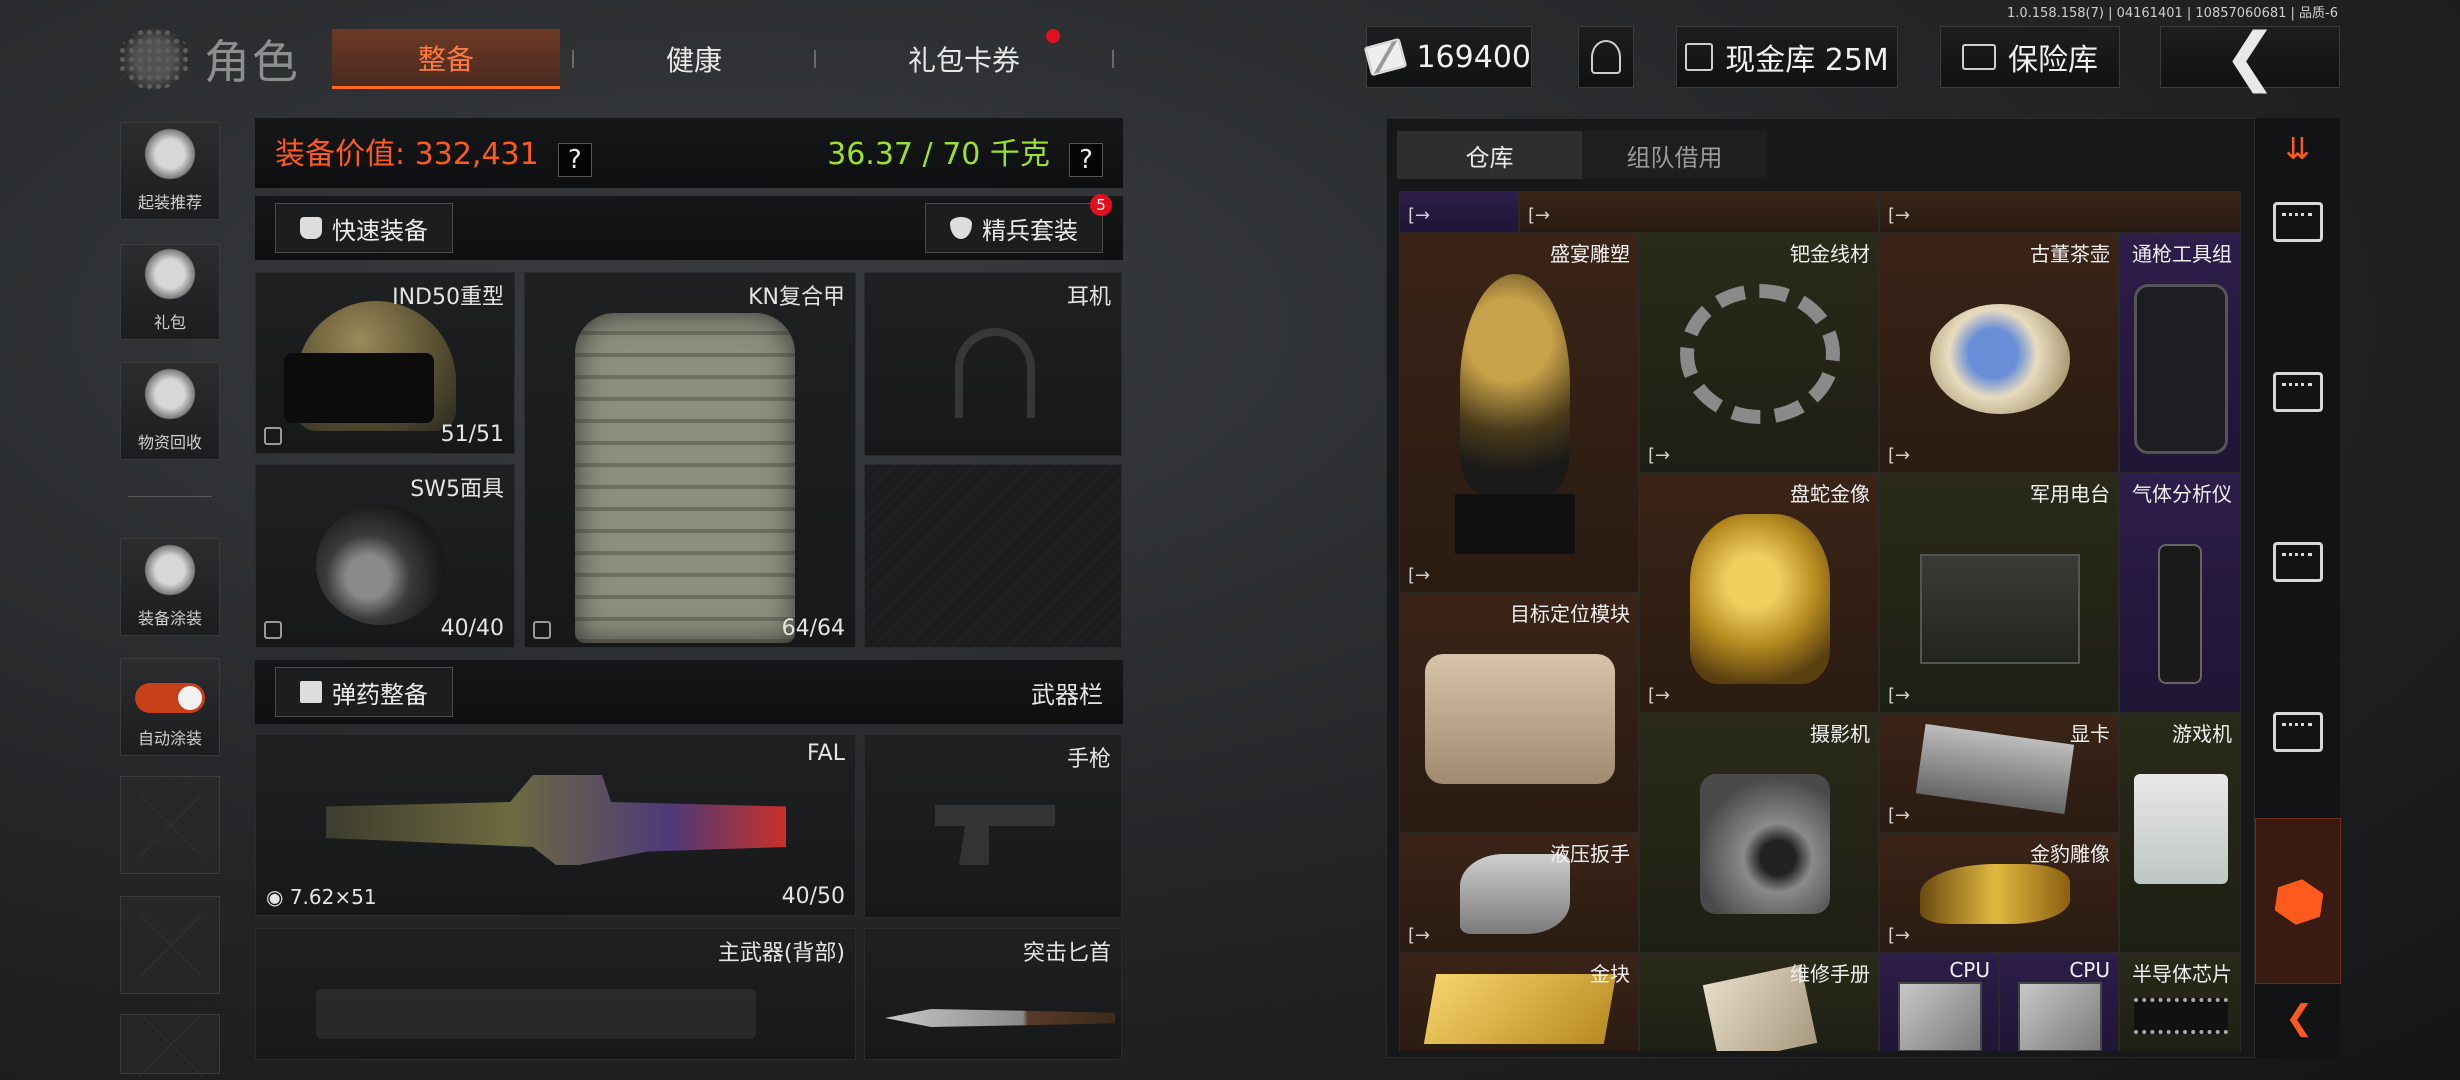 The image size is (2460, 1080). What do you see at coordinates (1969, 970) in the screenshot?
I see `item-name: CPU` at bounding box center [1969, 970].